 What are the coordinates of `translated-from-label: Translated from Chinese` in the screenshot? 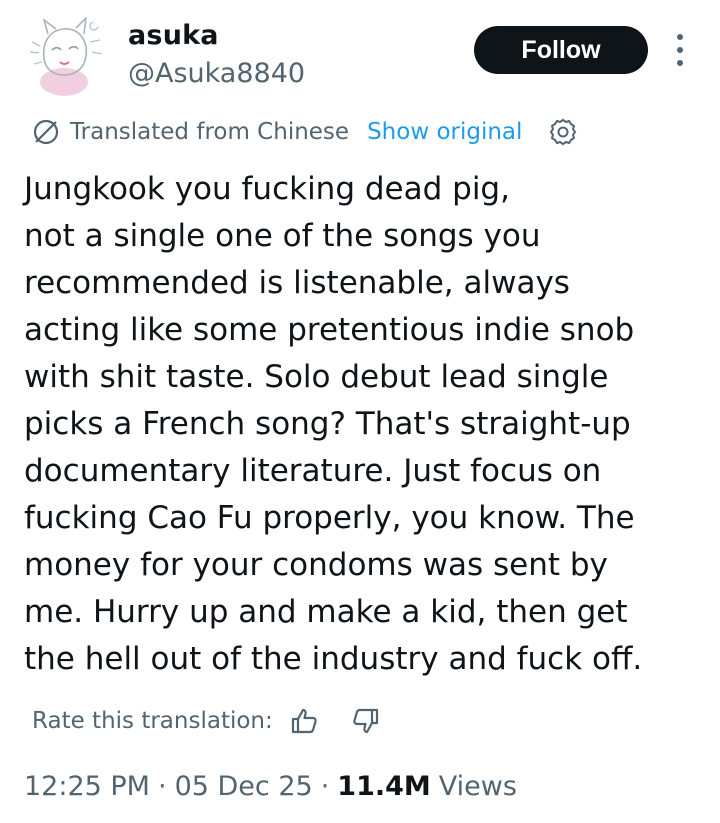 It's located at (210, 132).